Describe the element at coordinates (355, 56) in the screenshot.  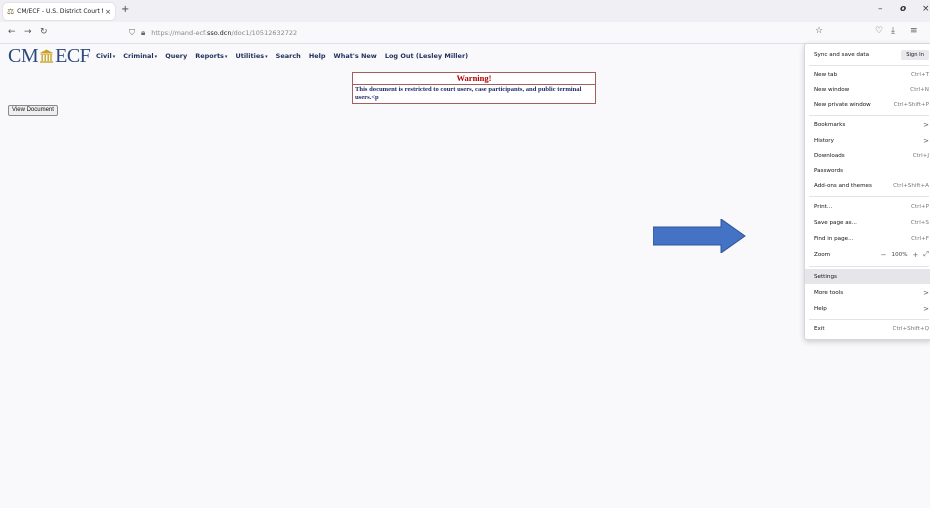
I see `menu-whats-new: What's New` at that location.